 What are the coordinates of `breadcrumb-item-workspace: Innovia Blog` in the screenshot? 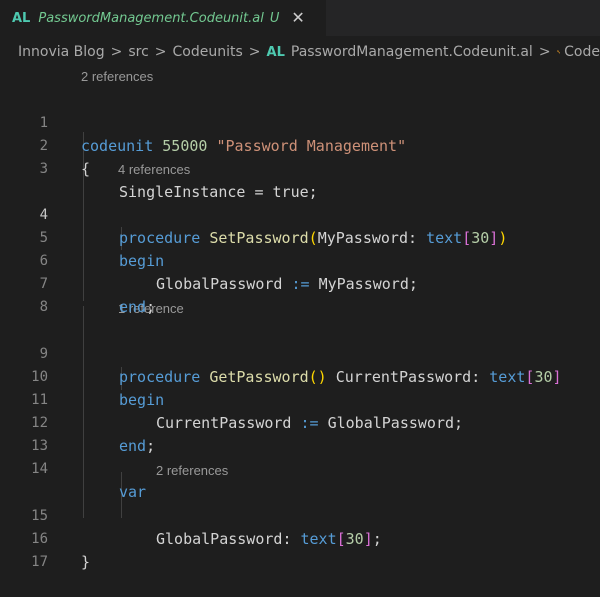 It's located at (61, 52).